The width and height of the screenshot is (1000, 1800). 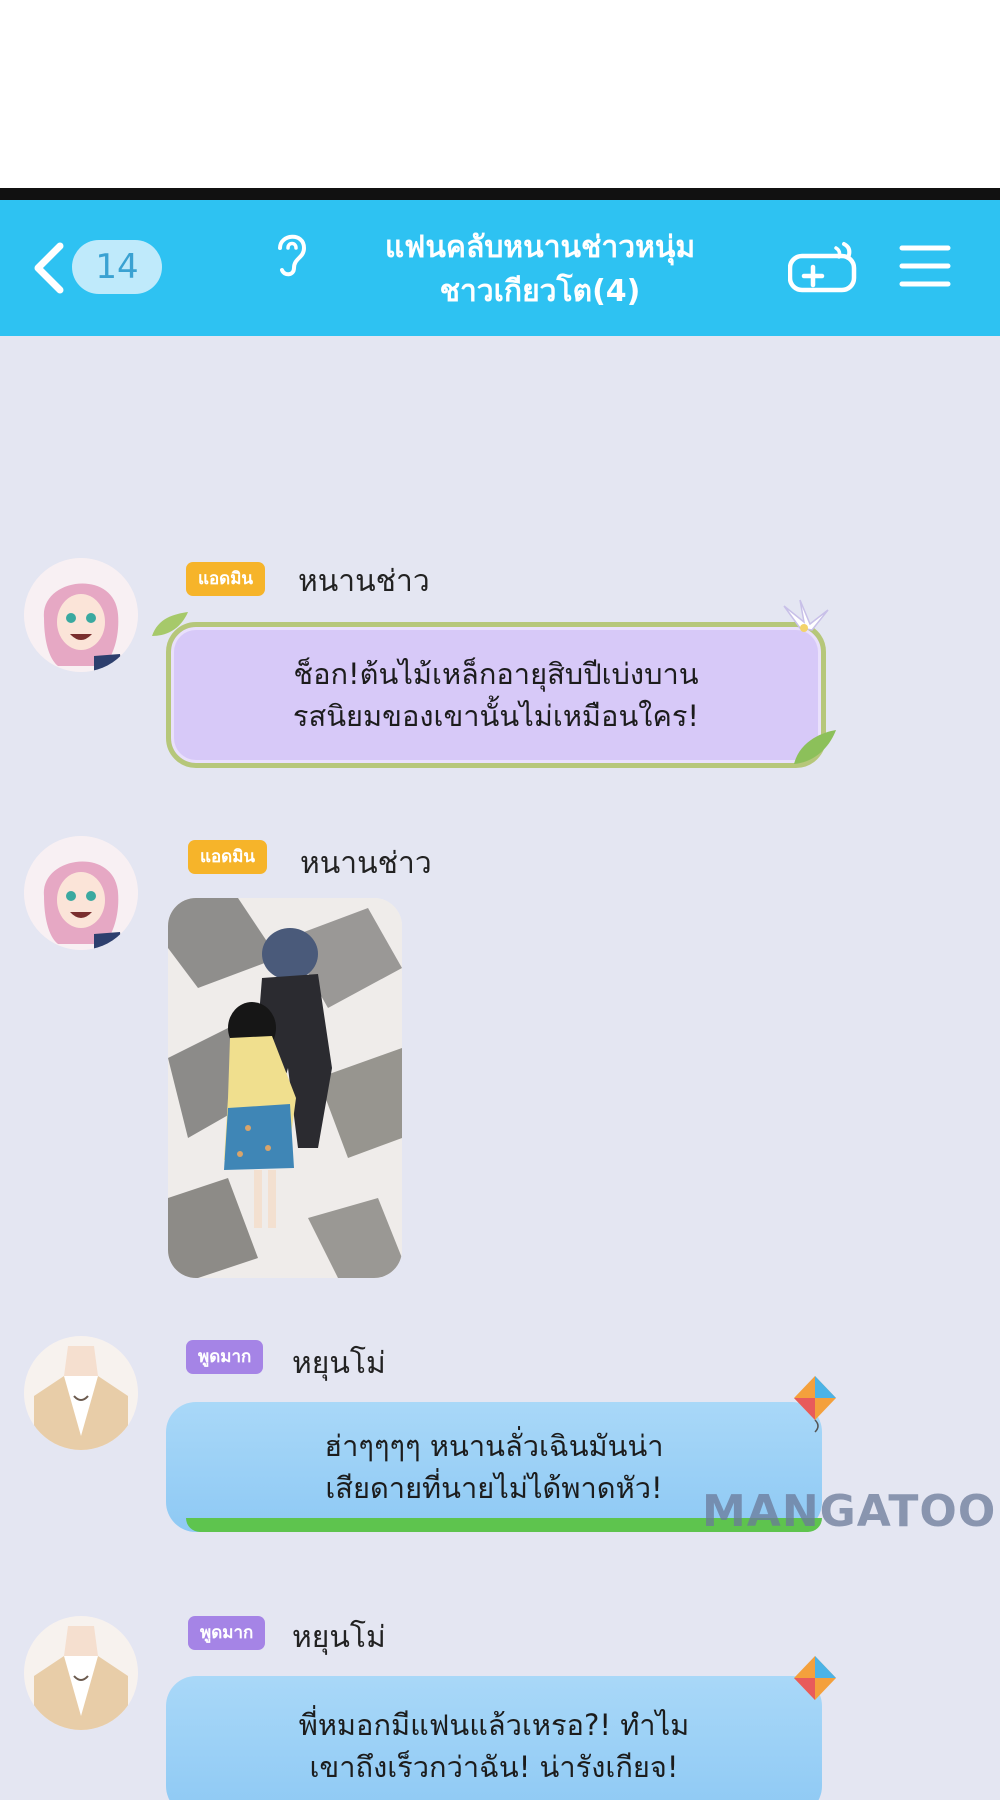 What do you see at coordinates (540, 291) in the screenshot?
I see `chat-title-line-2: ชาวเกียวโต(4)` at bounding box center [540, 291].